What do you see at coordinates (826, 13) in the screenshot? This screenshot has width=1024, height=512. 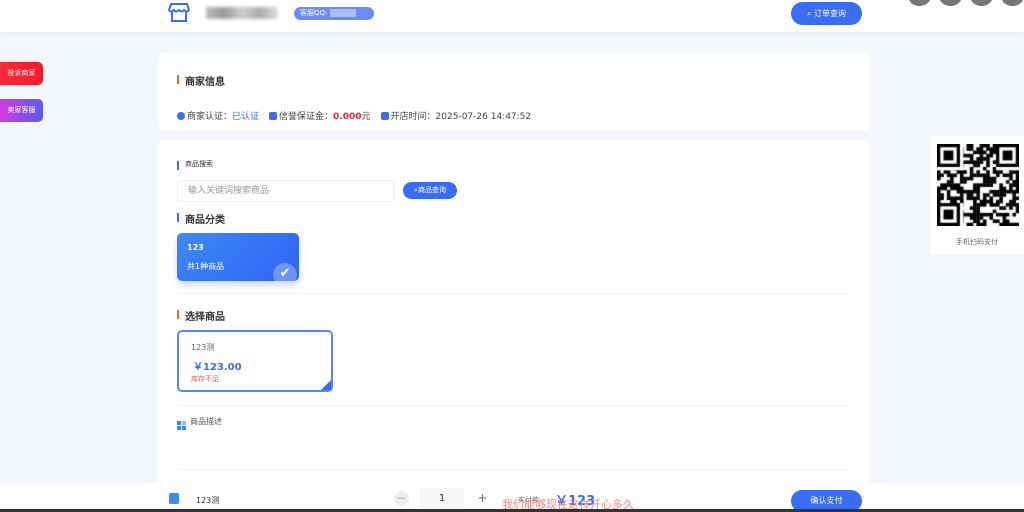 I see `order-query-button: ⌕ 订单查询` at bounding box center [826, 13].